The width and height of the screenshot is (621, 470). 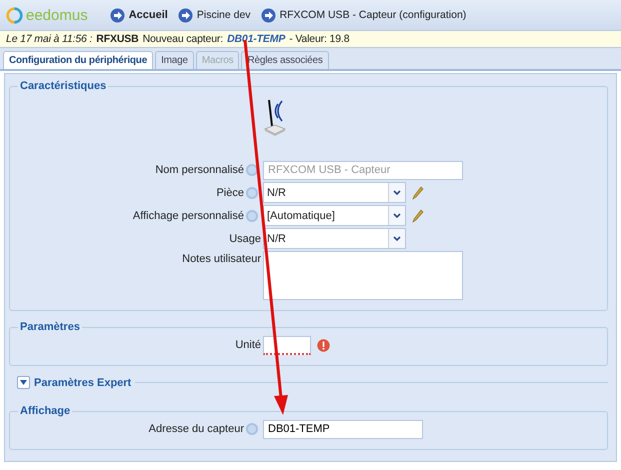 What do you see at coordinates (83, 382) in the screenshot?
I see `section-title: Paramètres Expert` at bounding box center [83, 382].